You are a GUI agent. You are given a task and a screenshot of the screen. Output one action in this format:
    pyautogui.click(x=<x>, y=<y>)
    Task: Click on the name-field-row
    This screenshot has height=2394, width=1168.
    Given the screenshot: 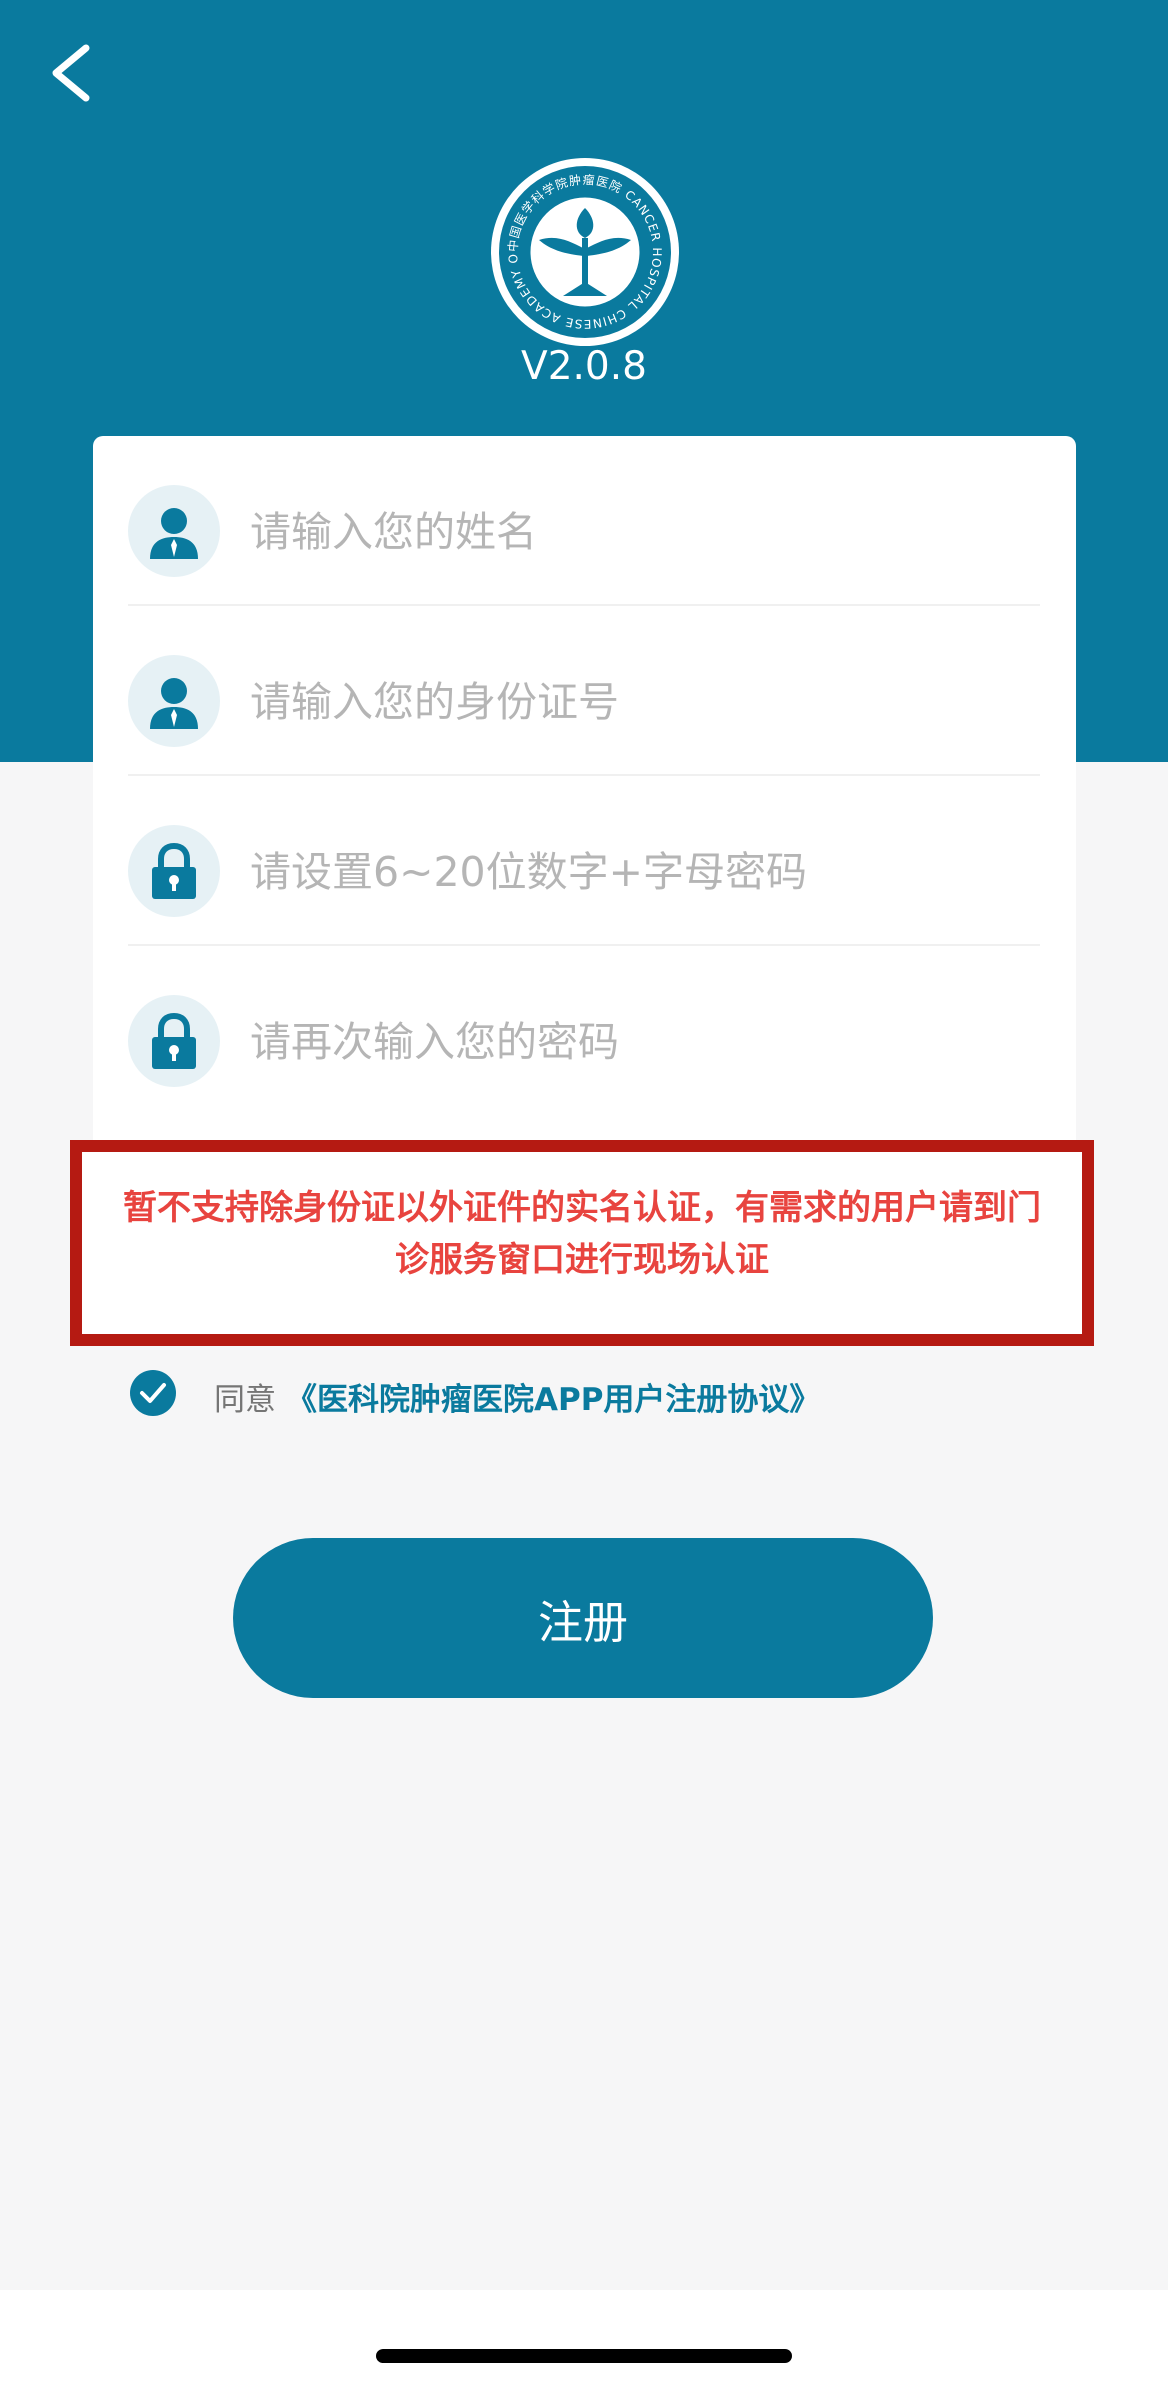 What is the action you would take?
    pyautogui.click(x=584, y=521)
    